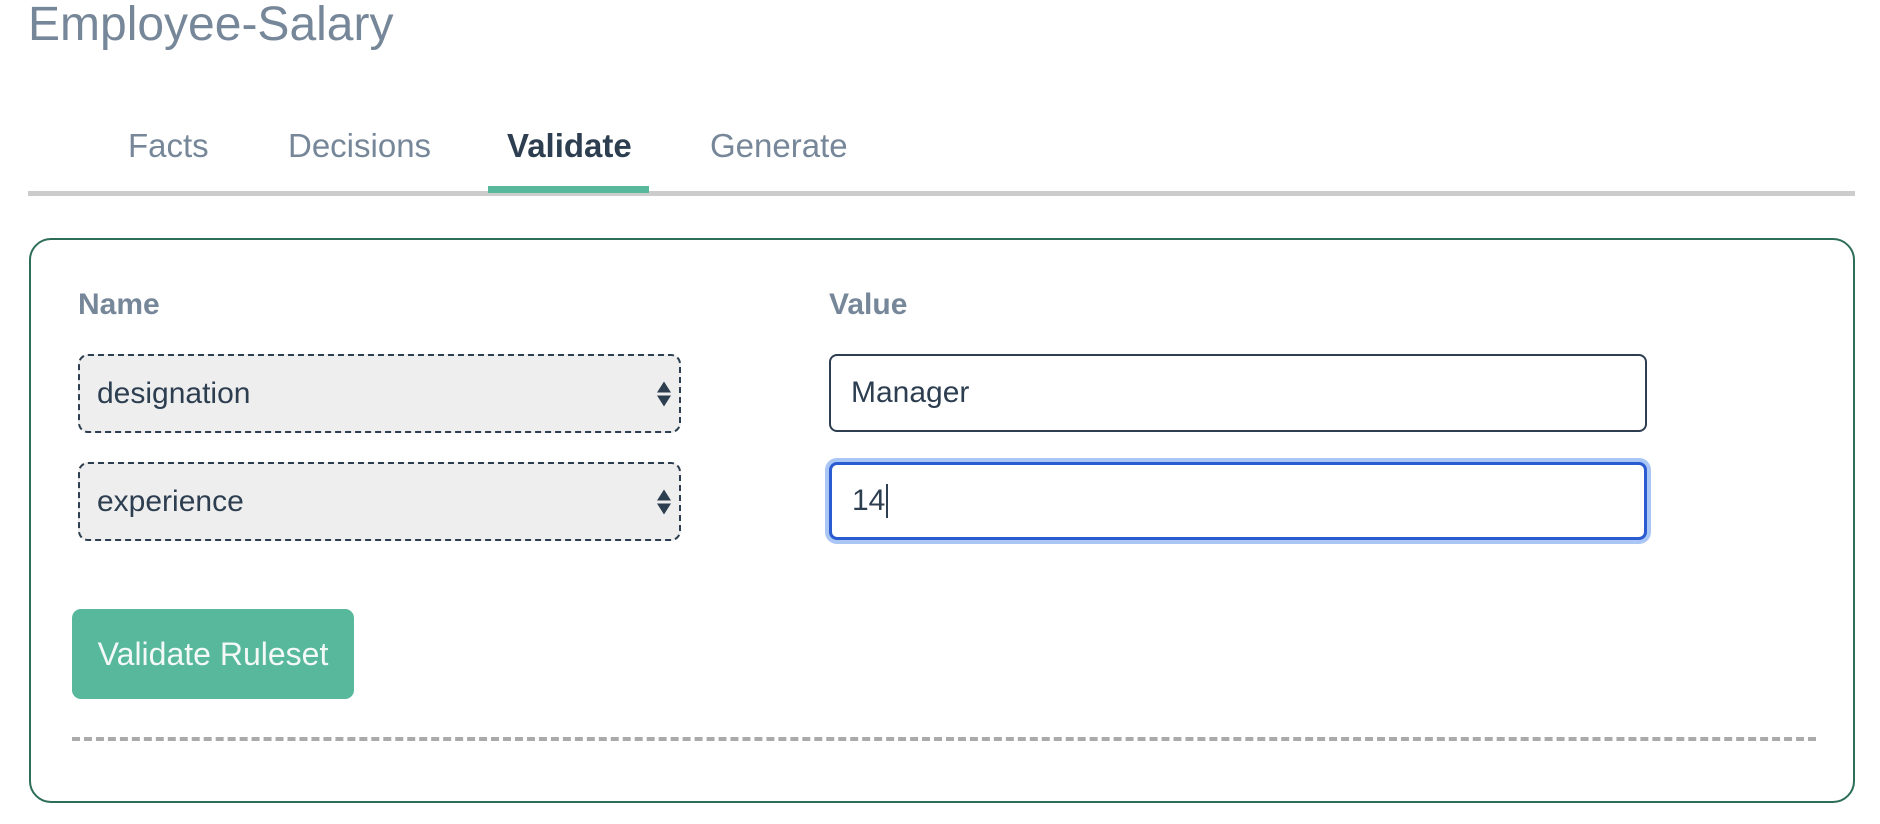  Describe the element at coordinates (213, 654) in the screenshot. I see `validate-ruleset-button: Validate Ruleset` at that location.